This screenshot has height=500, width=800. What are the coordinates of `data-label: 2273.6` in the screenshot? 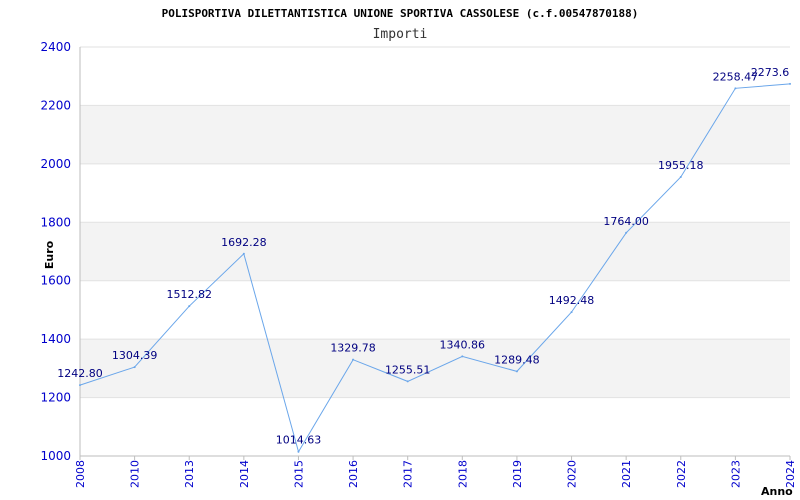 It's located at (770, 72).